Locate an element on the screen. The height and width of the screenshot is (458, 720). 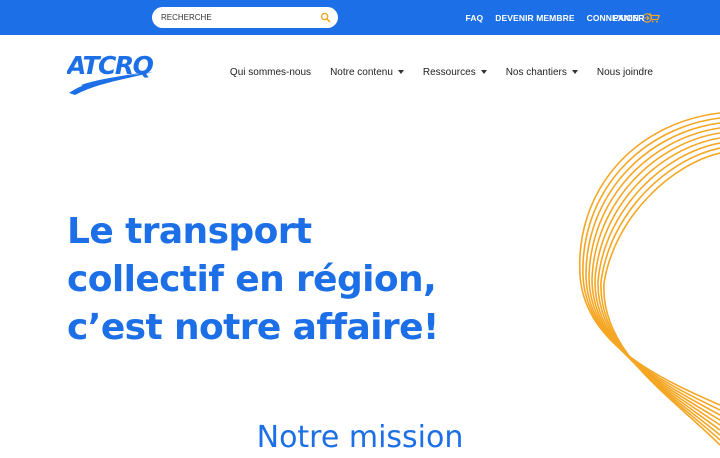
nav-item-resources: Ressources is located at coordinates (455, 72).